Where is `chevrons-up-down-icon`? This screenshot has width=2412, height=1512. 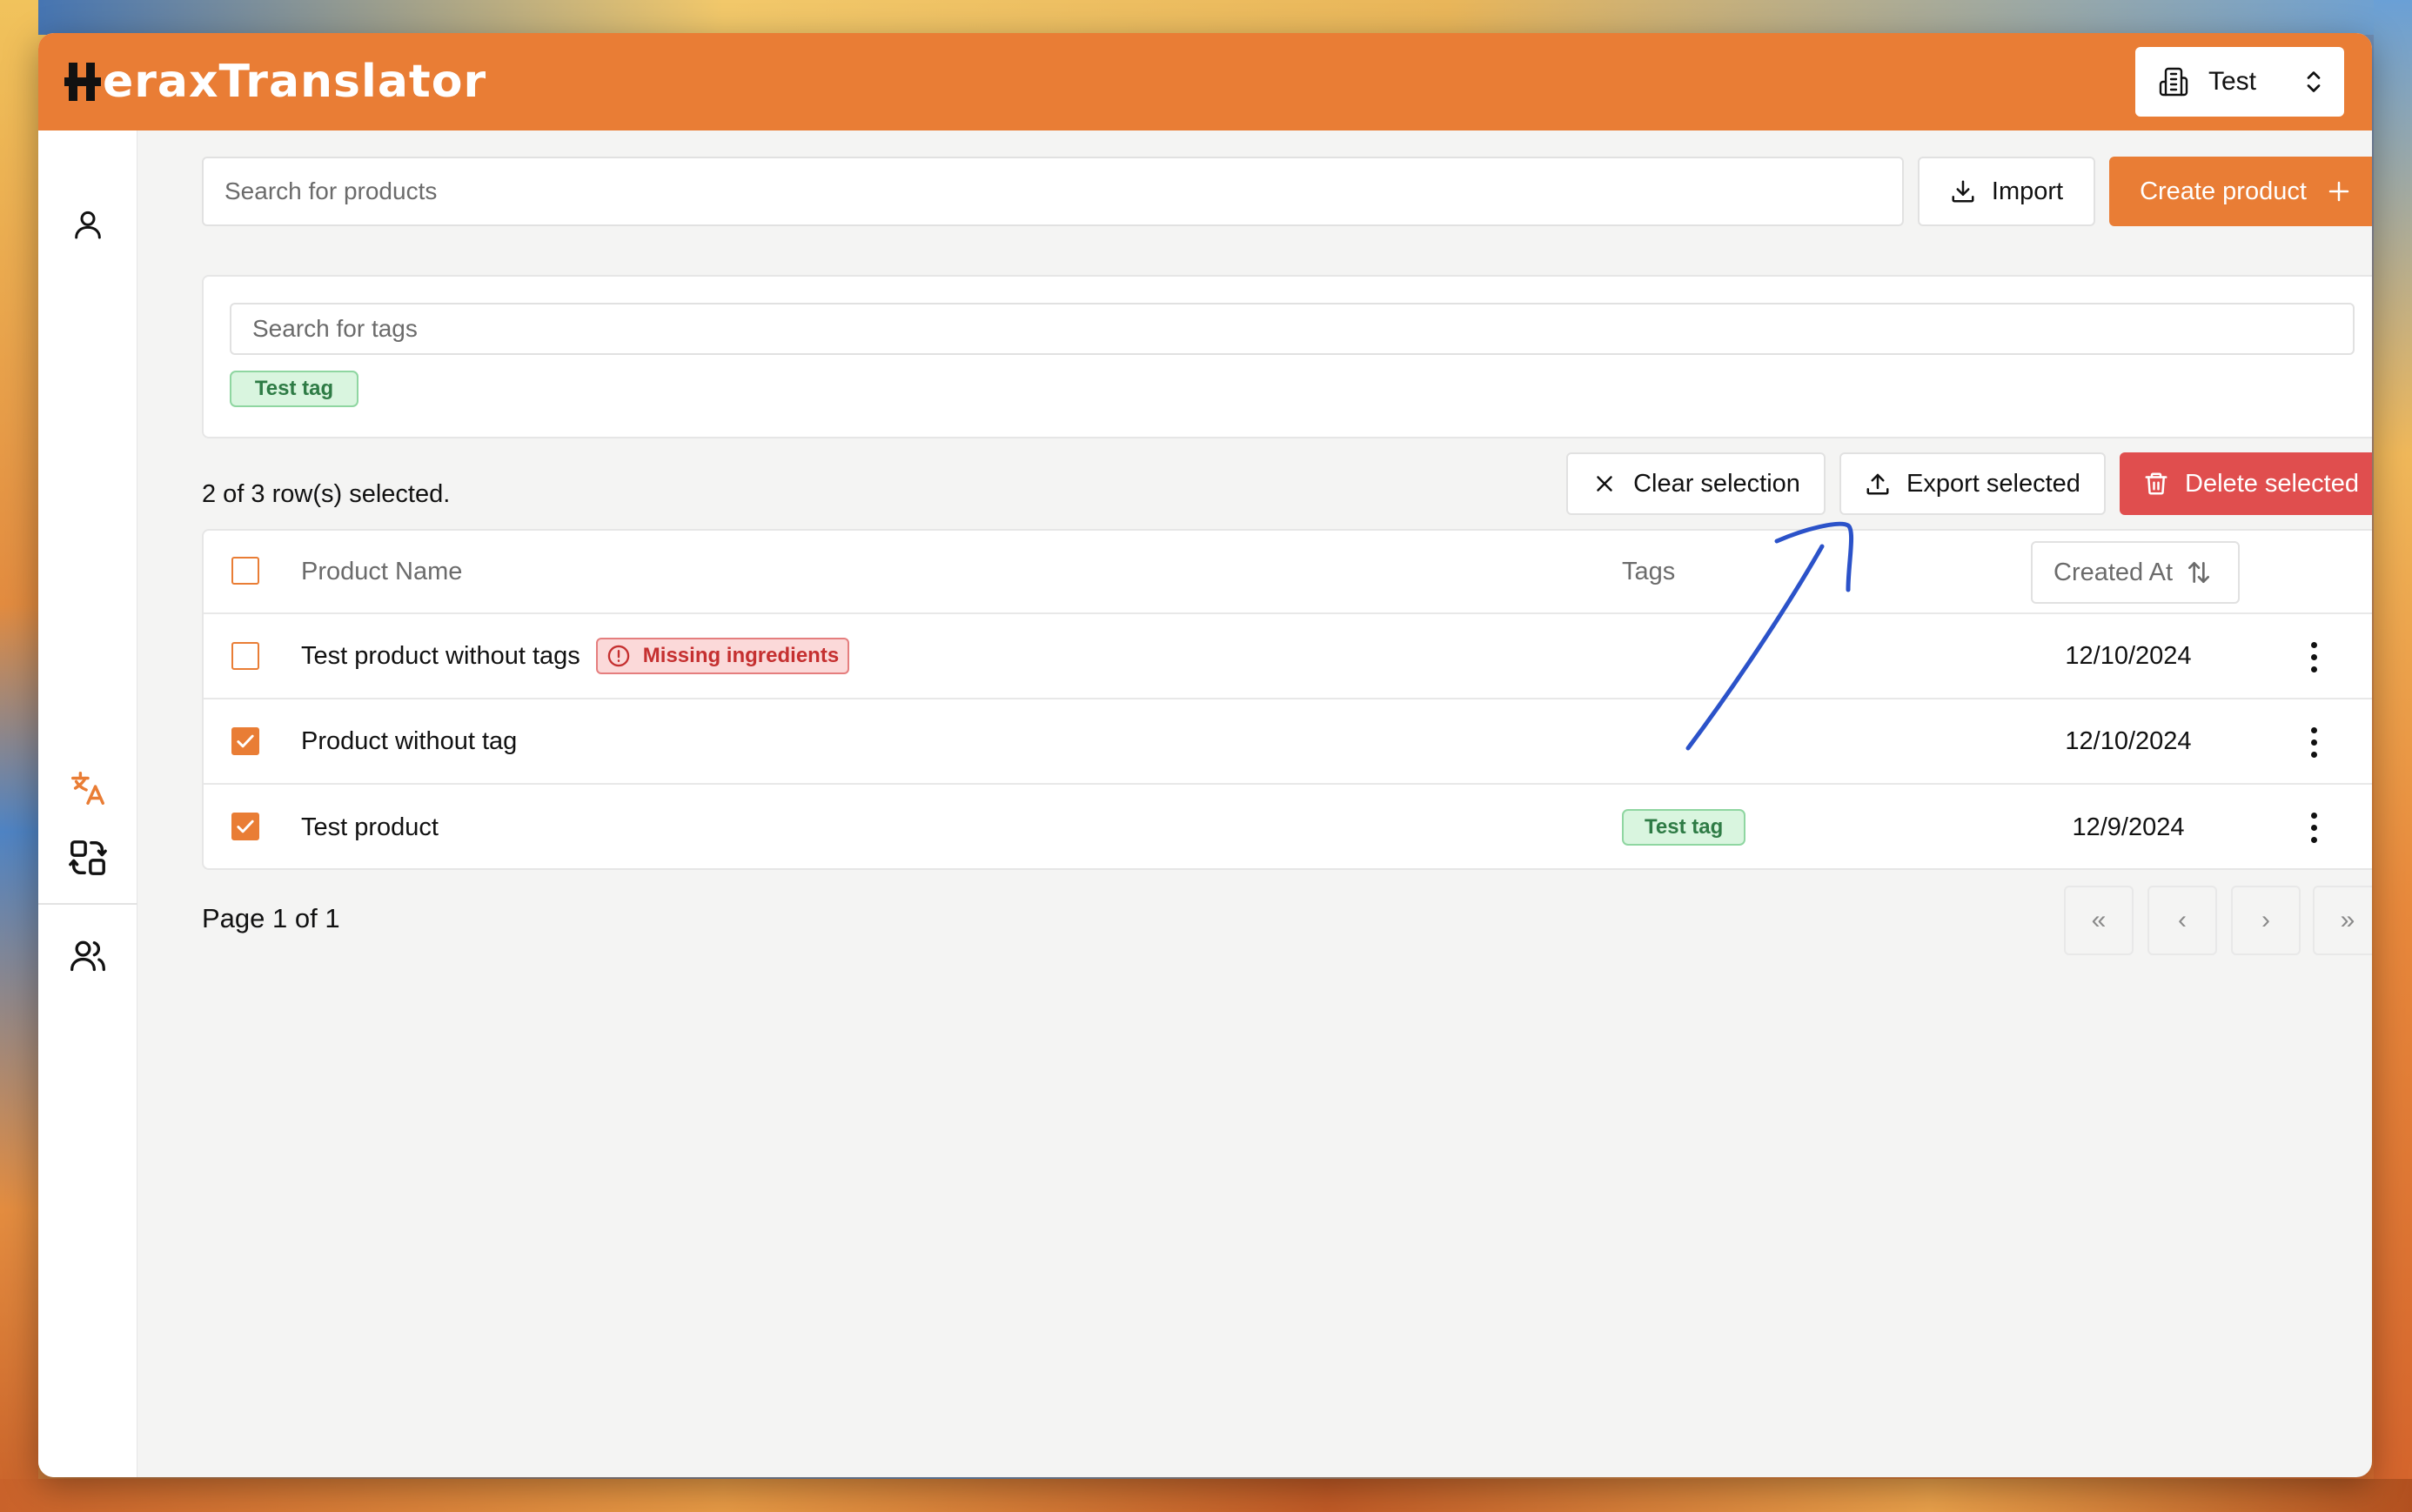
chevrons-up-down-icon is located at coordinates (2314, 82).